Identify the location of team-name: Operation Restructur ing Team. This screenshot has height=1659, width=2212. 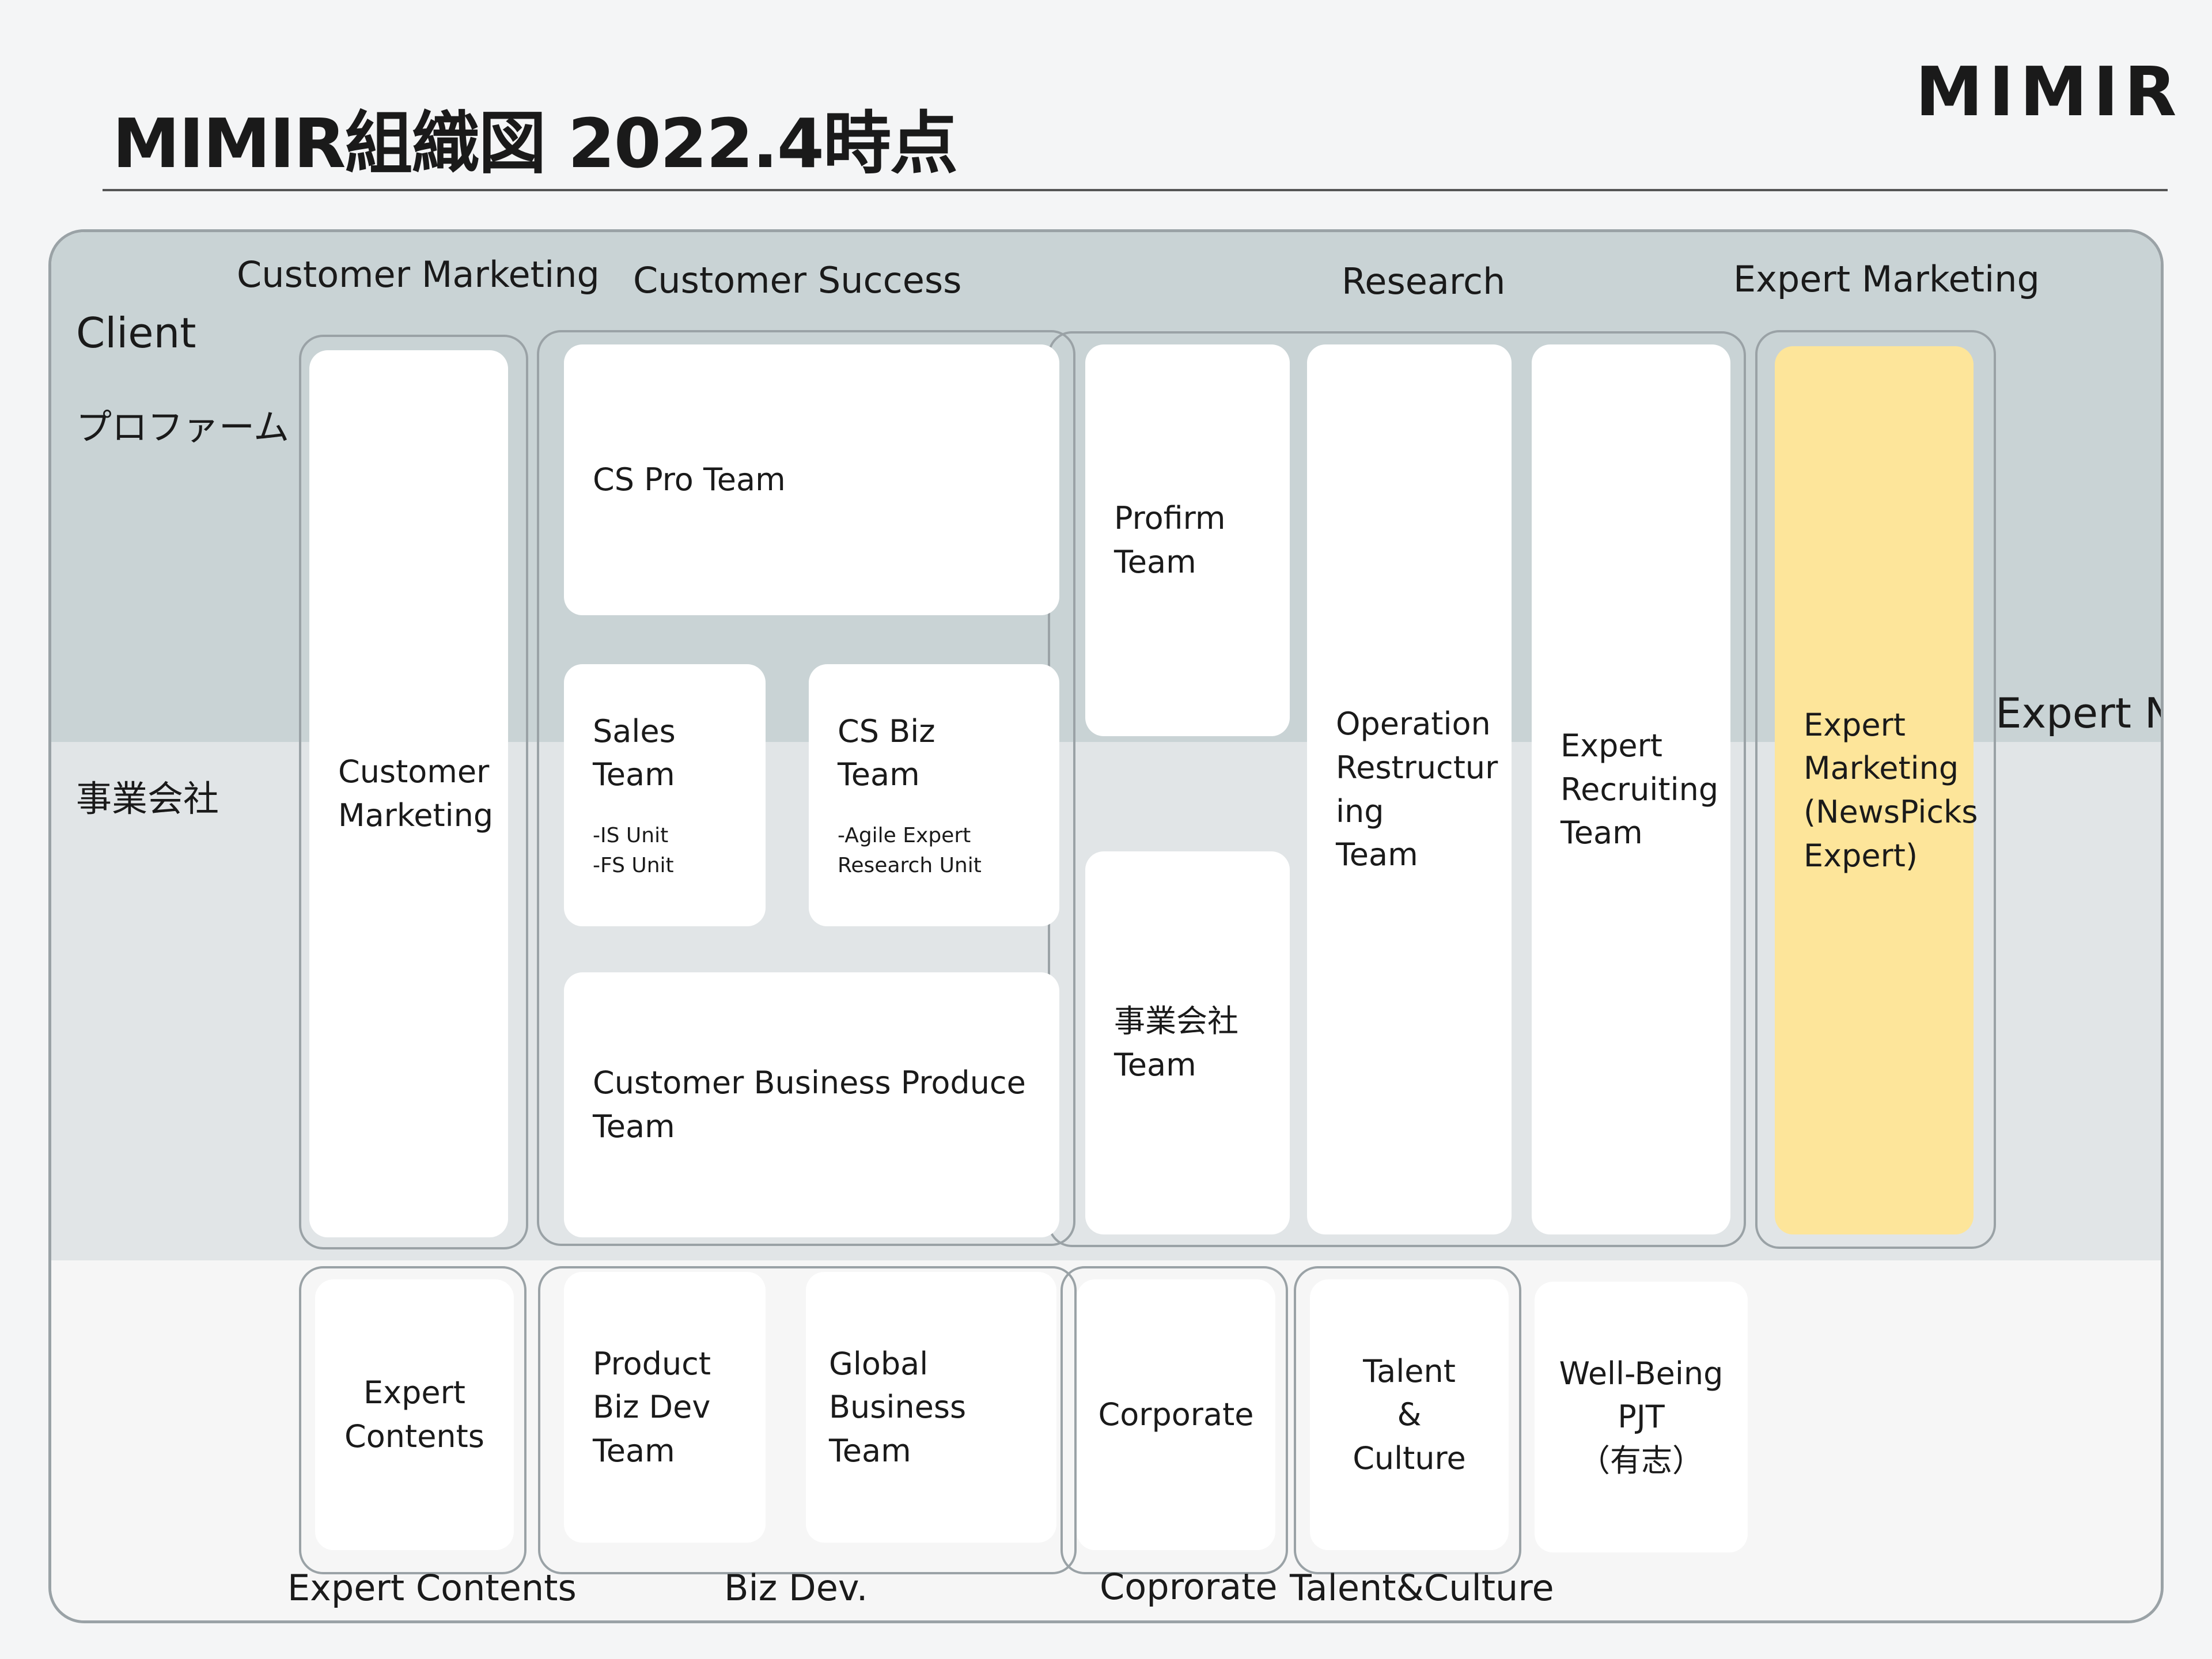
(1417, 789).